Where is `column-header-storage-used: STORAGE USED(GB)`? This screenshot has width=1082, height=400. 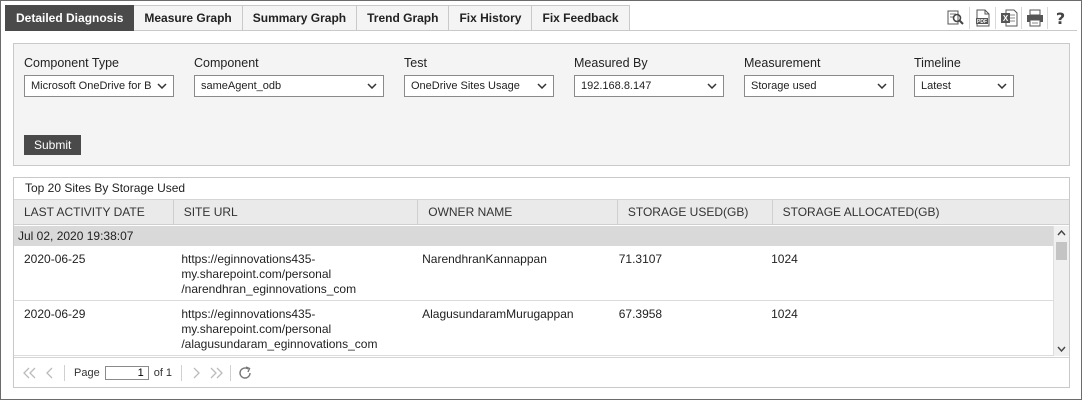
column-header-storage-used: STORAGE USED(GB) is located at coordinates (695, 212).